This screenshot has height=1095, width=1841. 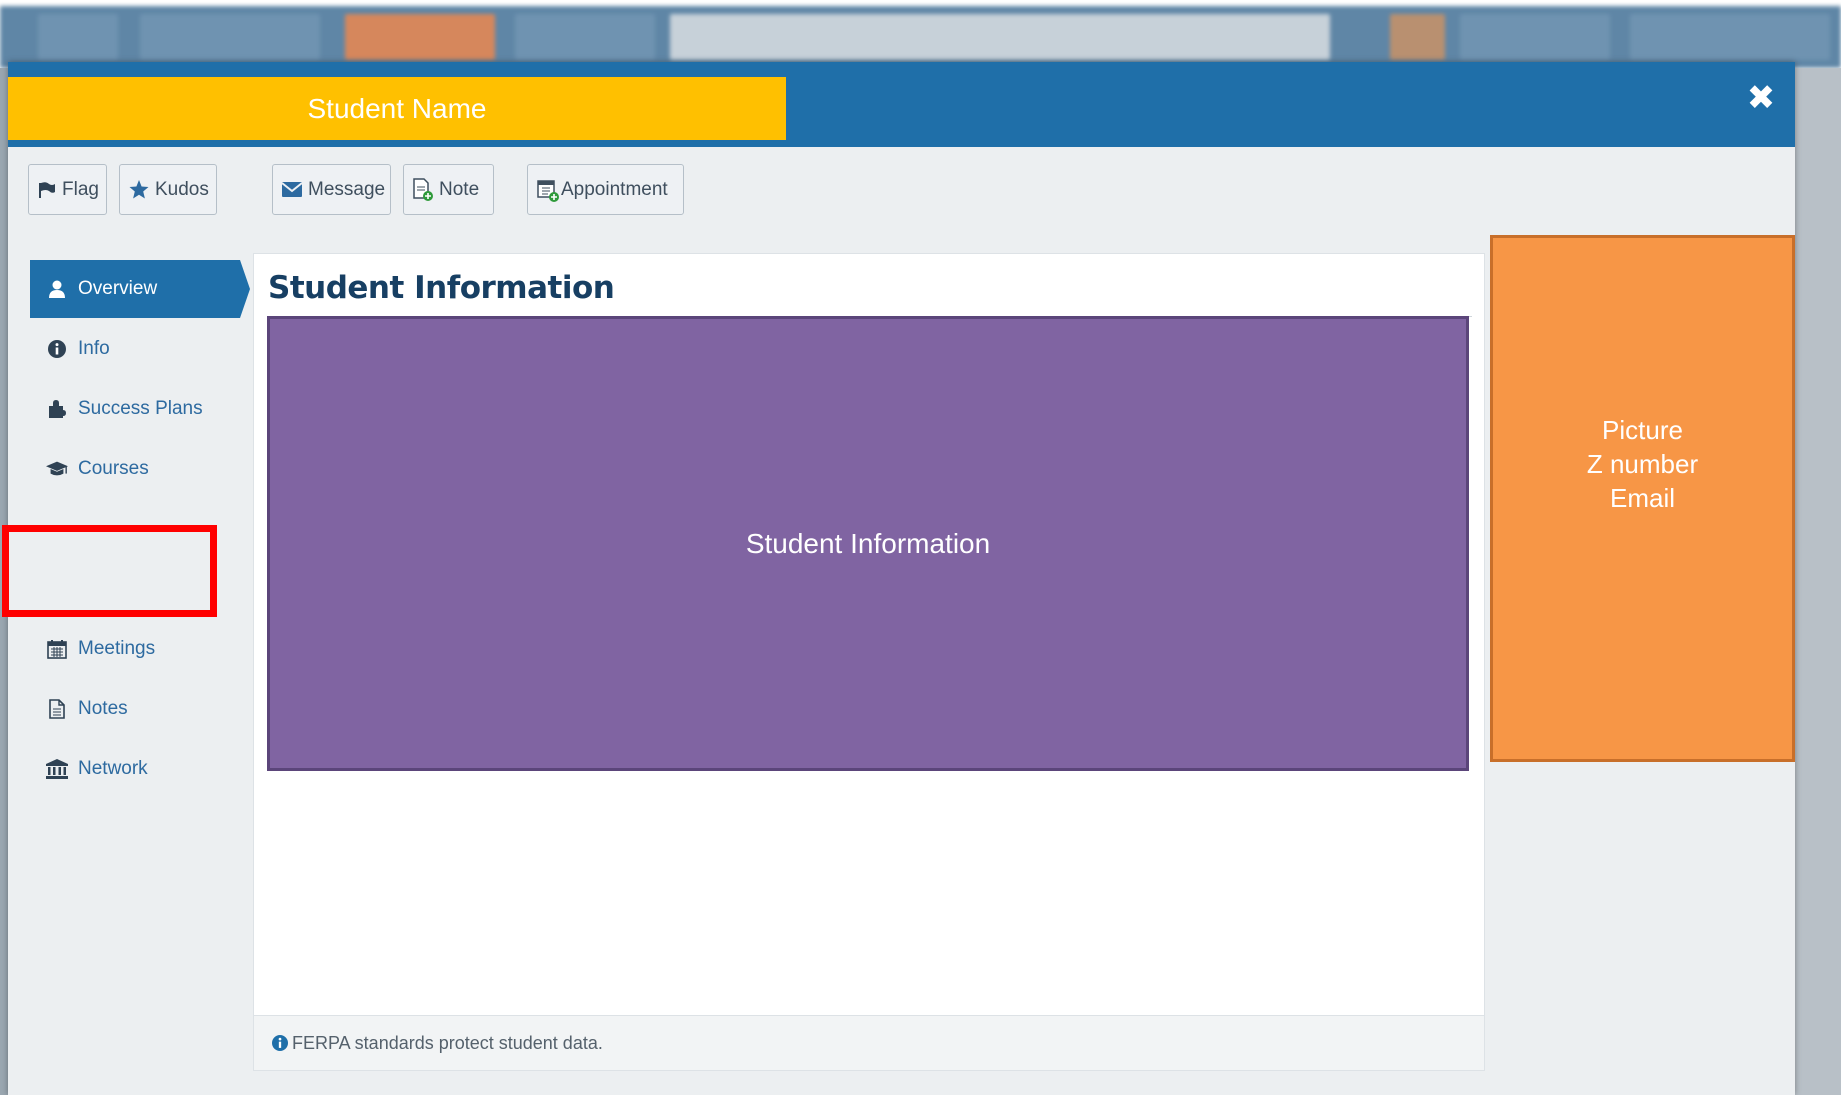 I want to click on document-icon, so click(x=57, y=709).